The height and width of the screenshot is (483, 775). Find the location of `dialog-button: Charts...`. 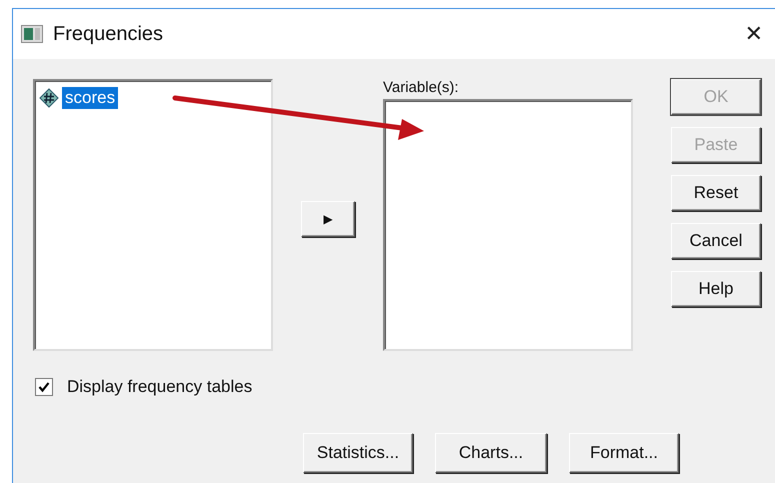

dialog-button: Charts... is located at coordinates (491, 453).